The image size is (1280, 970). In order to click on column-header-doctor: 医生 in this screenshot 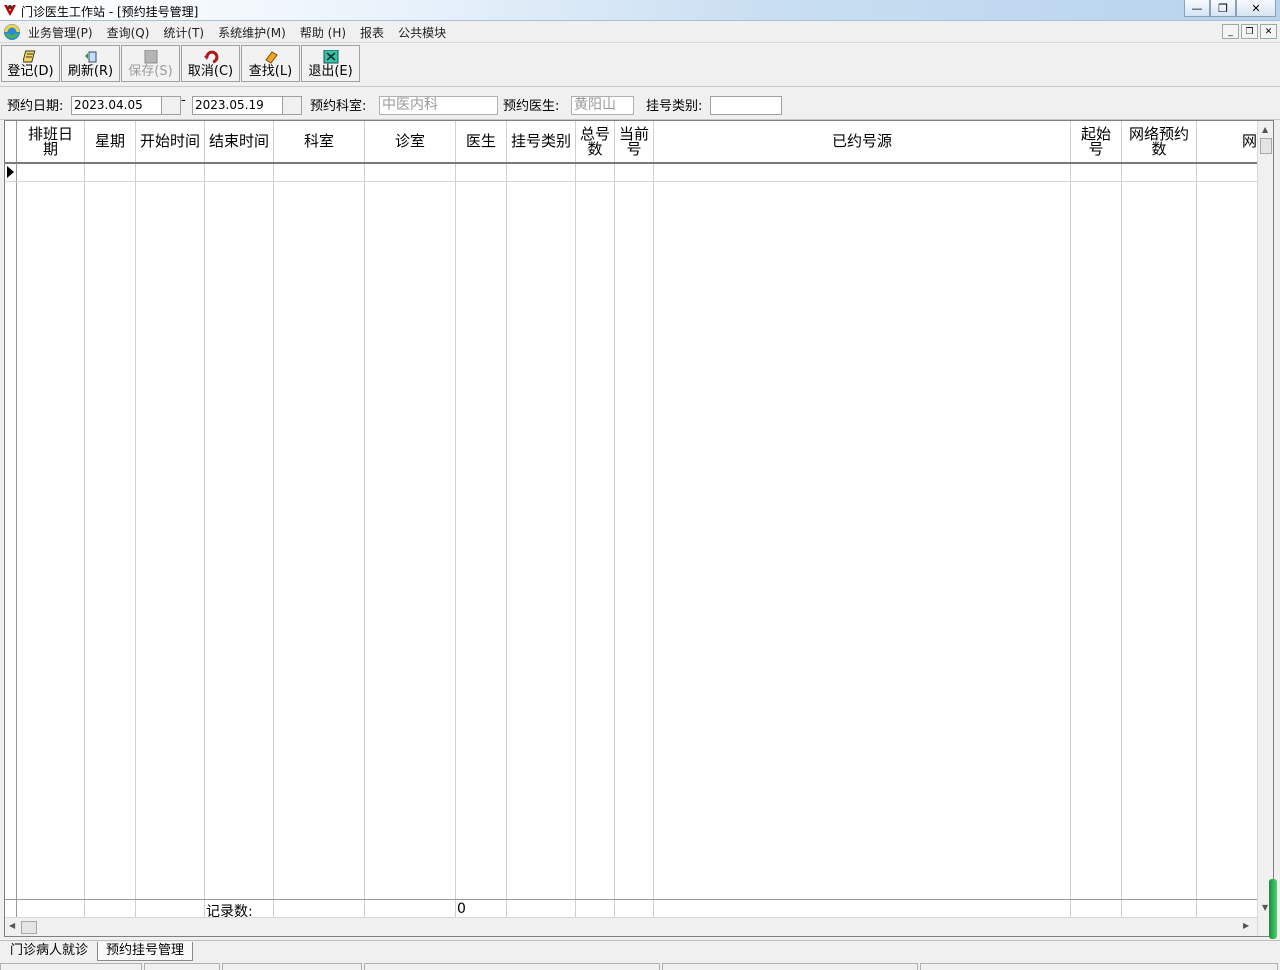, I will do `click(481, 141)`.